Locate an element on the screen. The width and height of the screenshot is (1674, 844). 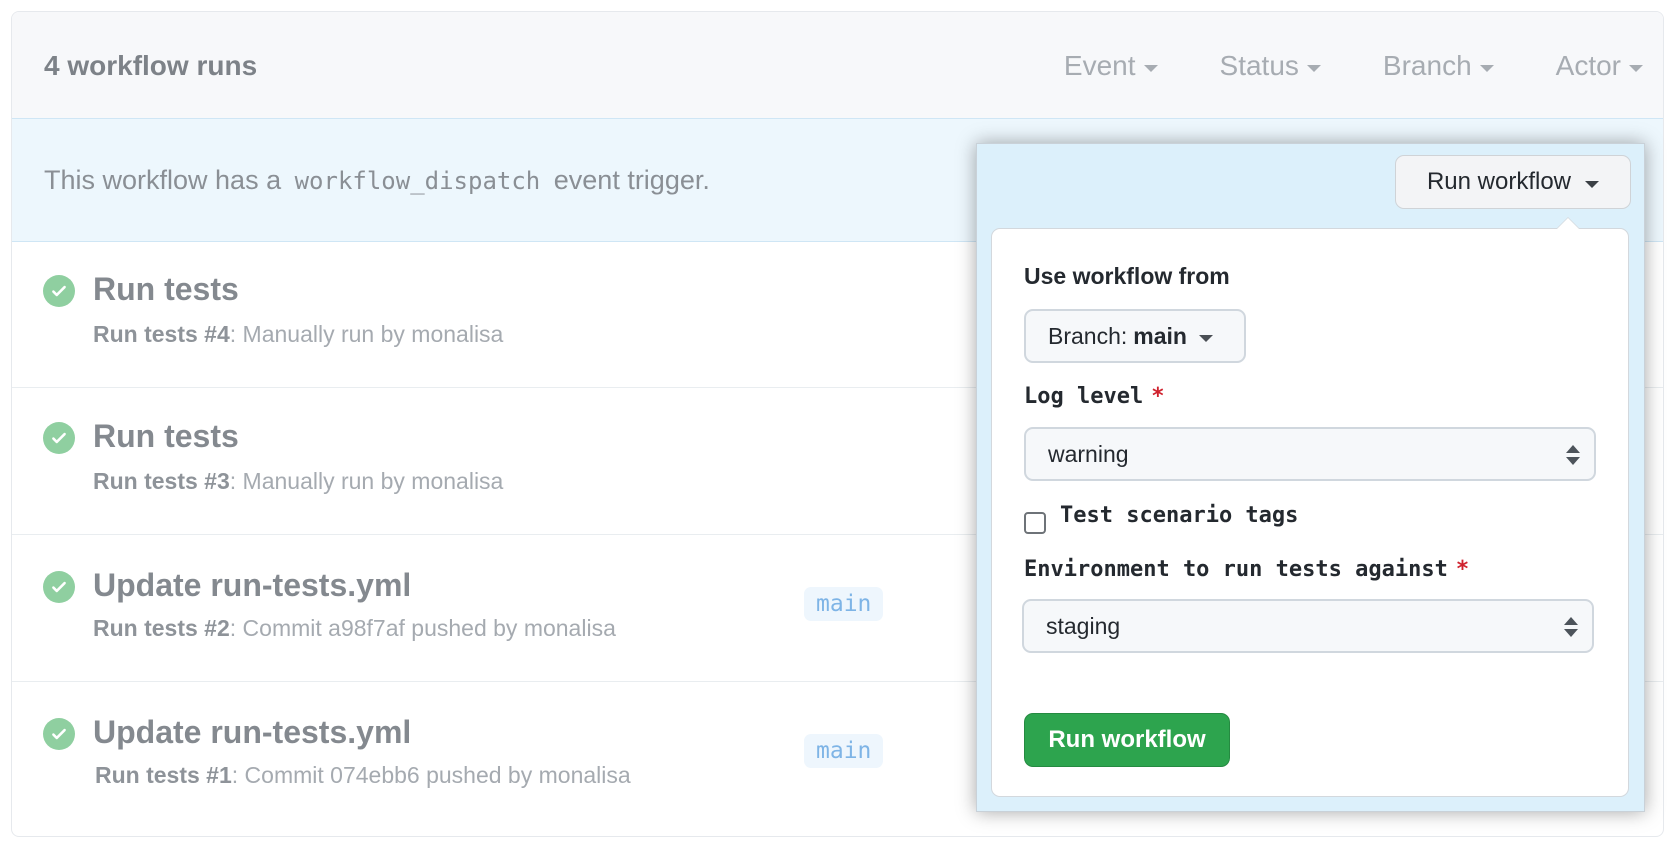
branch-prefix: Branch: is located at coordinates (1088, 335).